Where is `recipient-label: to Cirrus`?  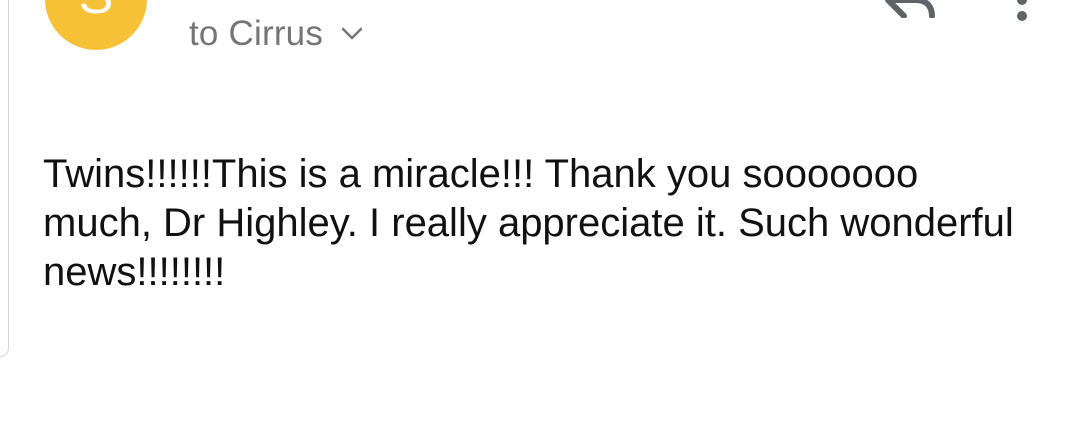 recipient-label: to Cirrus is located at coordinates (256, 33).